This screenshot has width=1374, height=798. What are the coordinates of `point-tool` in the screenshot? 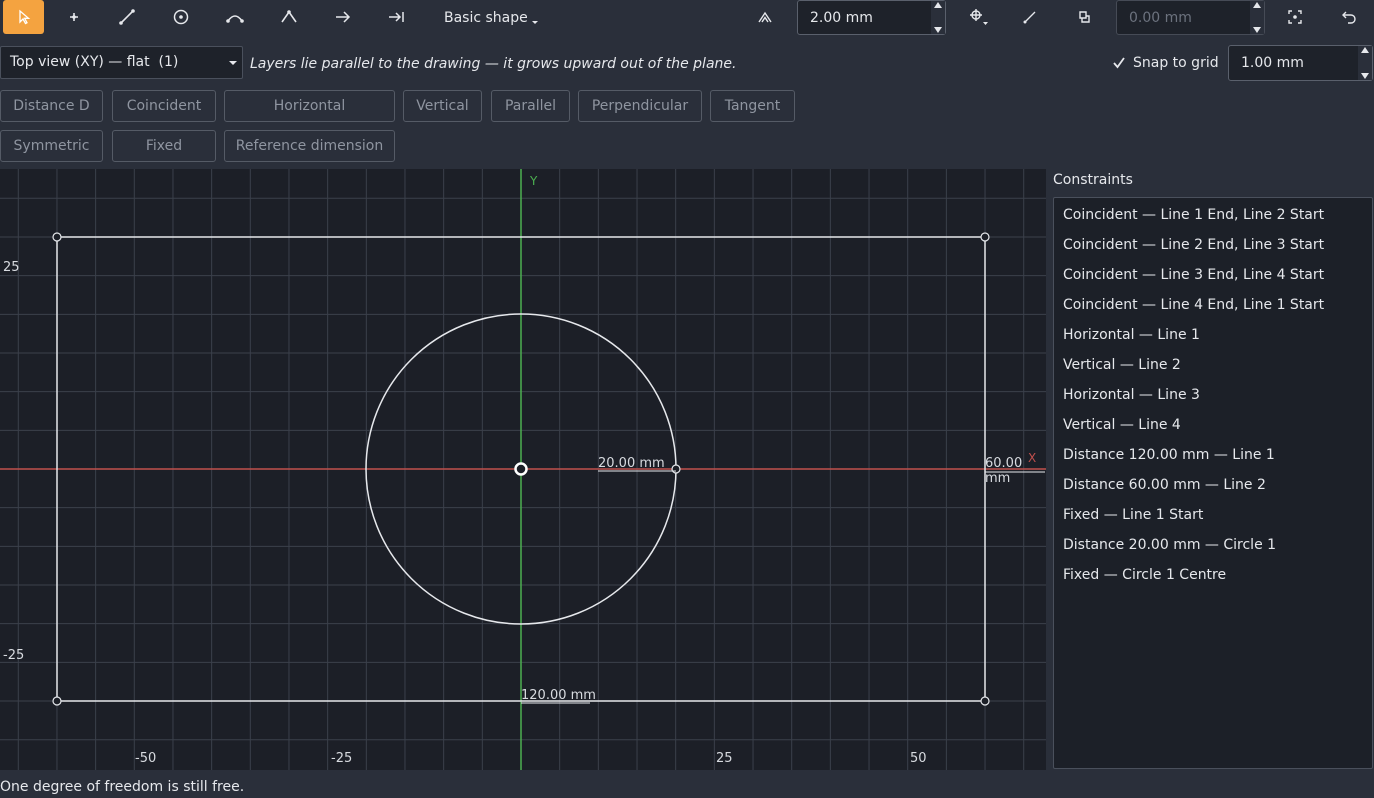 It's located at (74, 17).